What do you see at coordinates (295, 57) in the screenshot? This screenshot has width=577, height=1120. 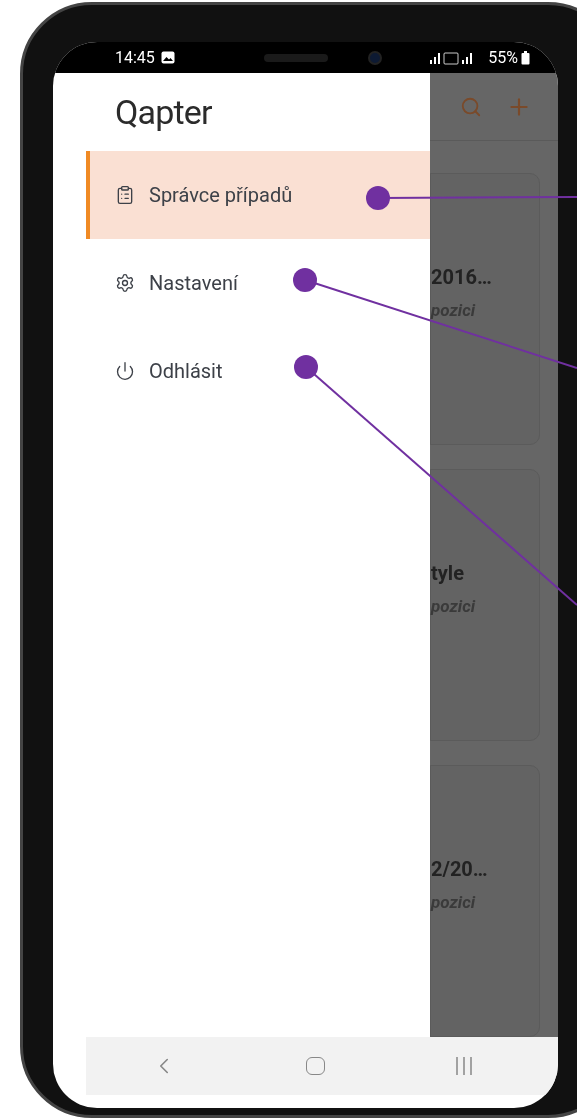 I see `speaker-grille` at bounding box center [295, 57].